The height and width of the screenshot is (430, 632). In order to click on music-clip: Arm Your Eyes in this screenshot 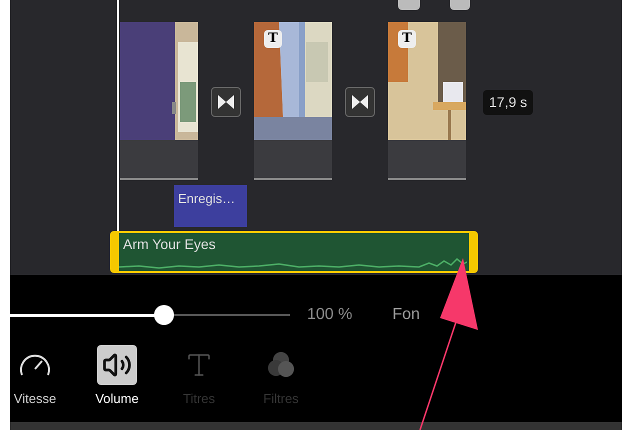, I will do `click(294, 252)`.